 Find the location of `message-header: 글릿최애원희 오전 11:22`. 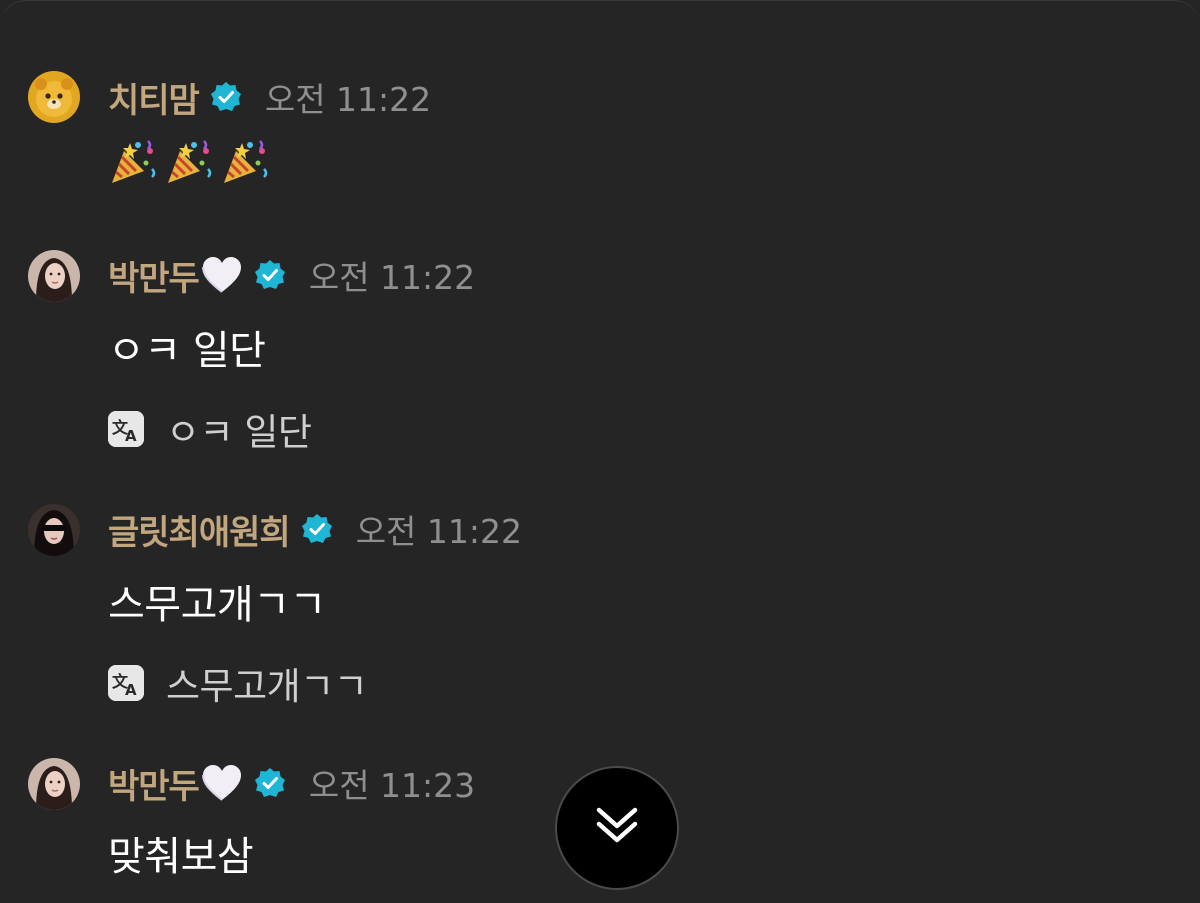

message-header: 글릿최애원희 오전 11:22 is located at coordinates (315, 529).